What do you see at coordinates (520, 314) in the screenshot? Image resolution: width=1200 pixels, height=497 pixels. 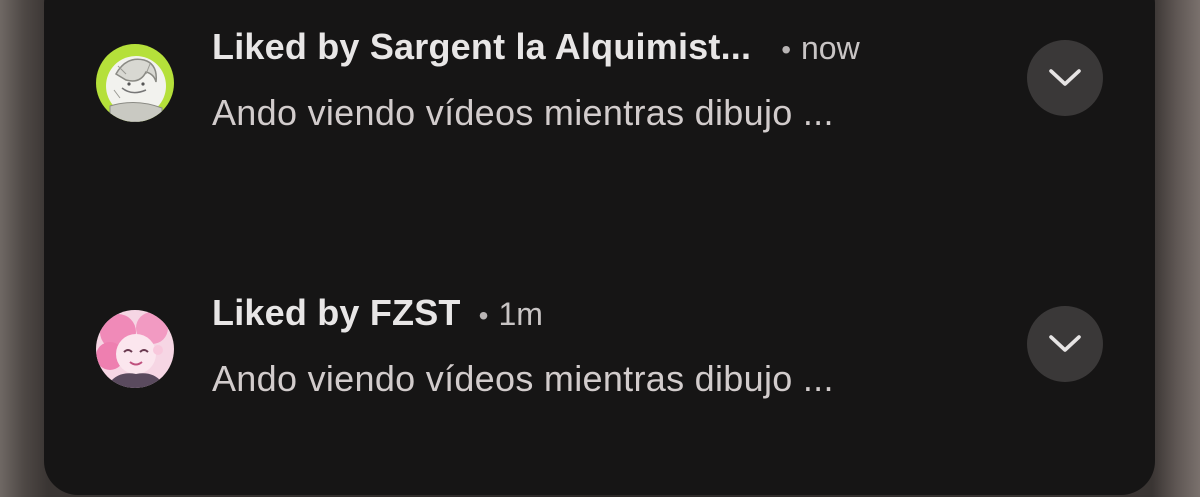 I see `notification-time: 1m` at bounding box center [520, 314].